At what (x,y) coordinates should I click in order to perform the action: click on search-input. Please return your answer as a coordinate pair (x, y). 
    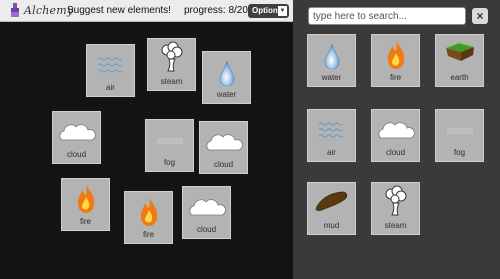
    Looking at the image, I should click on (387, 16).